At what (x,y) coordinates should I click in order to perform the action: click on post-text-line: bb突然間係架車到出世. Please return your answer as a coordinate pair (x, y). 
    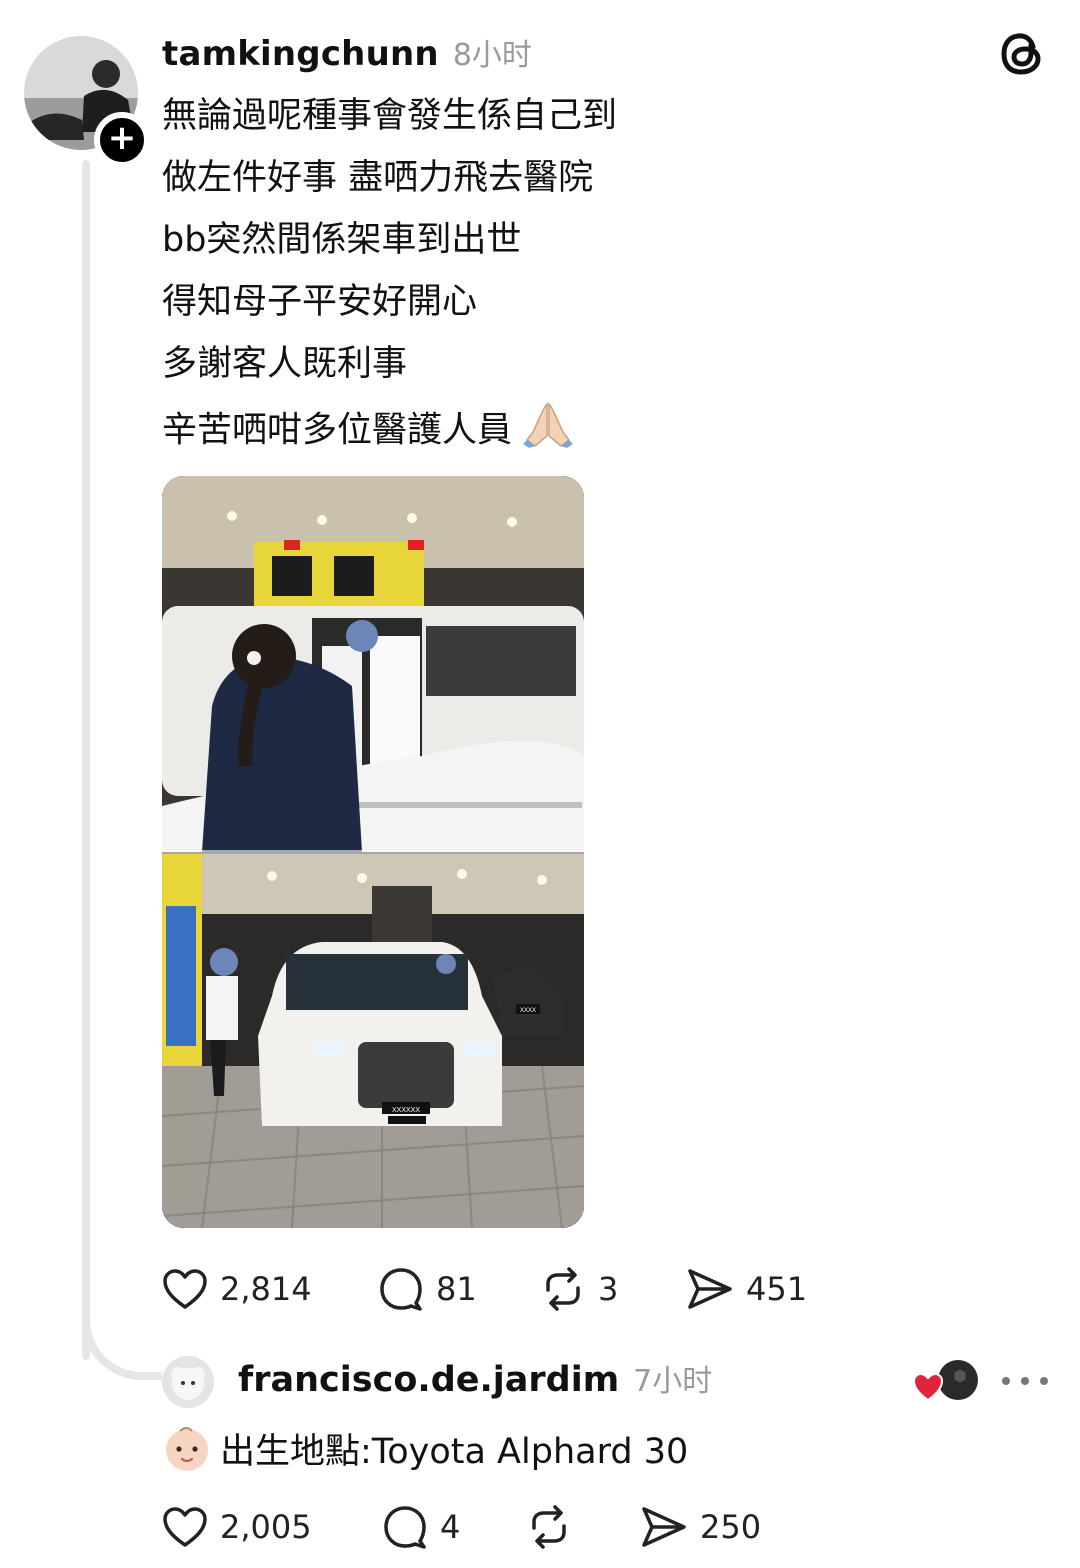
    Looking at the image, I should click on (342, 240).